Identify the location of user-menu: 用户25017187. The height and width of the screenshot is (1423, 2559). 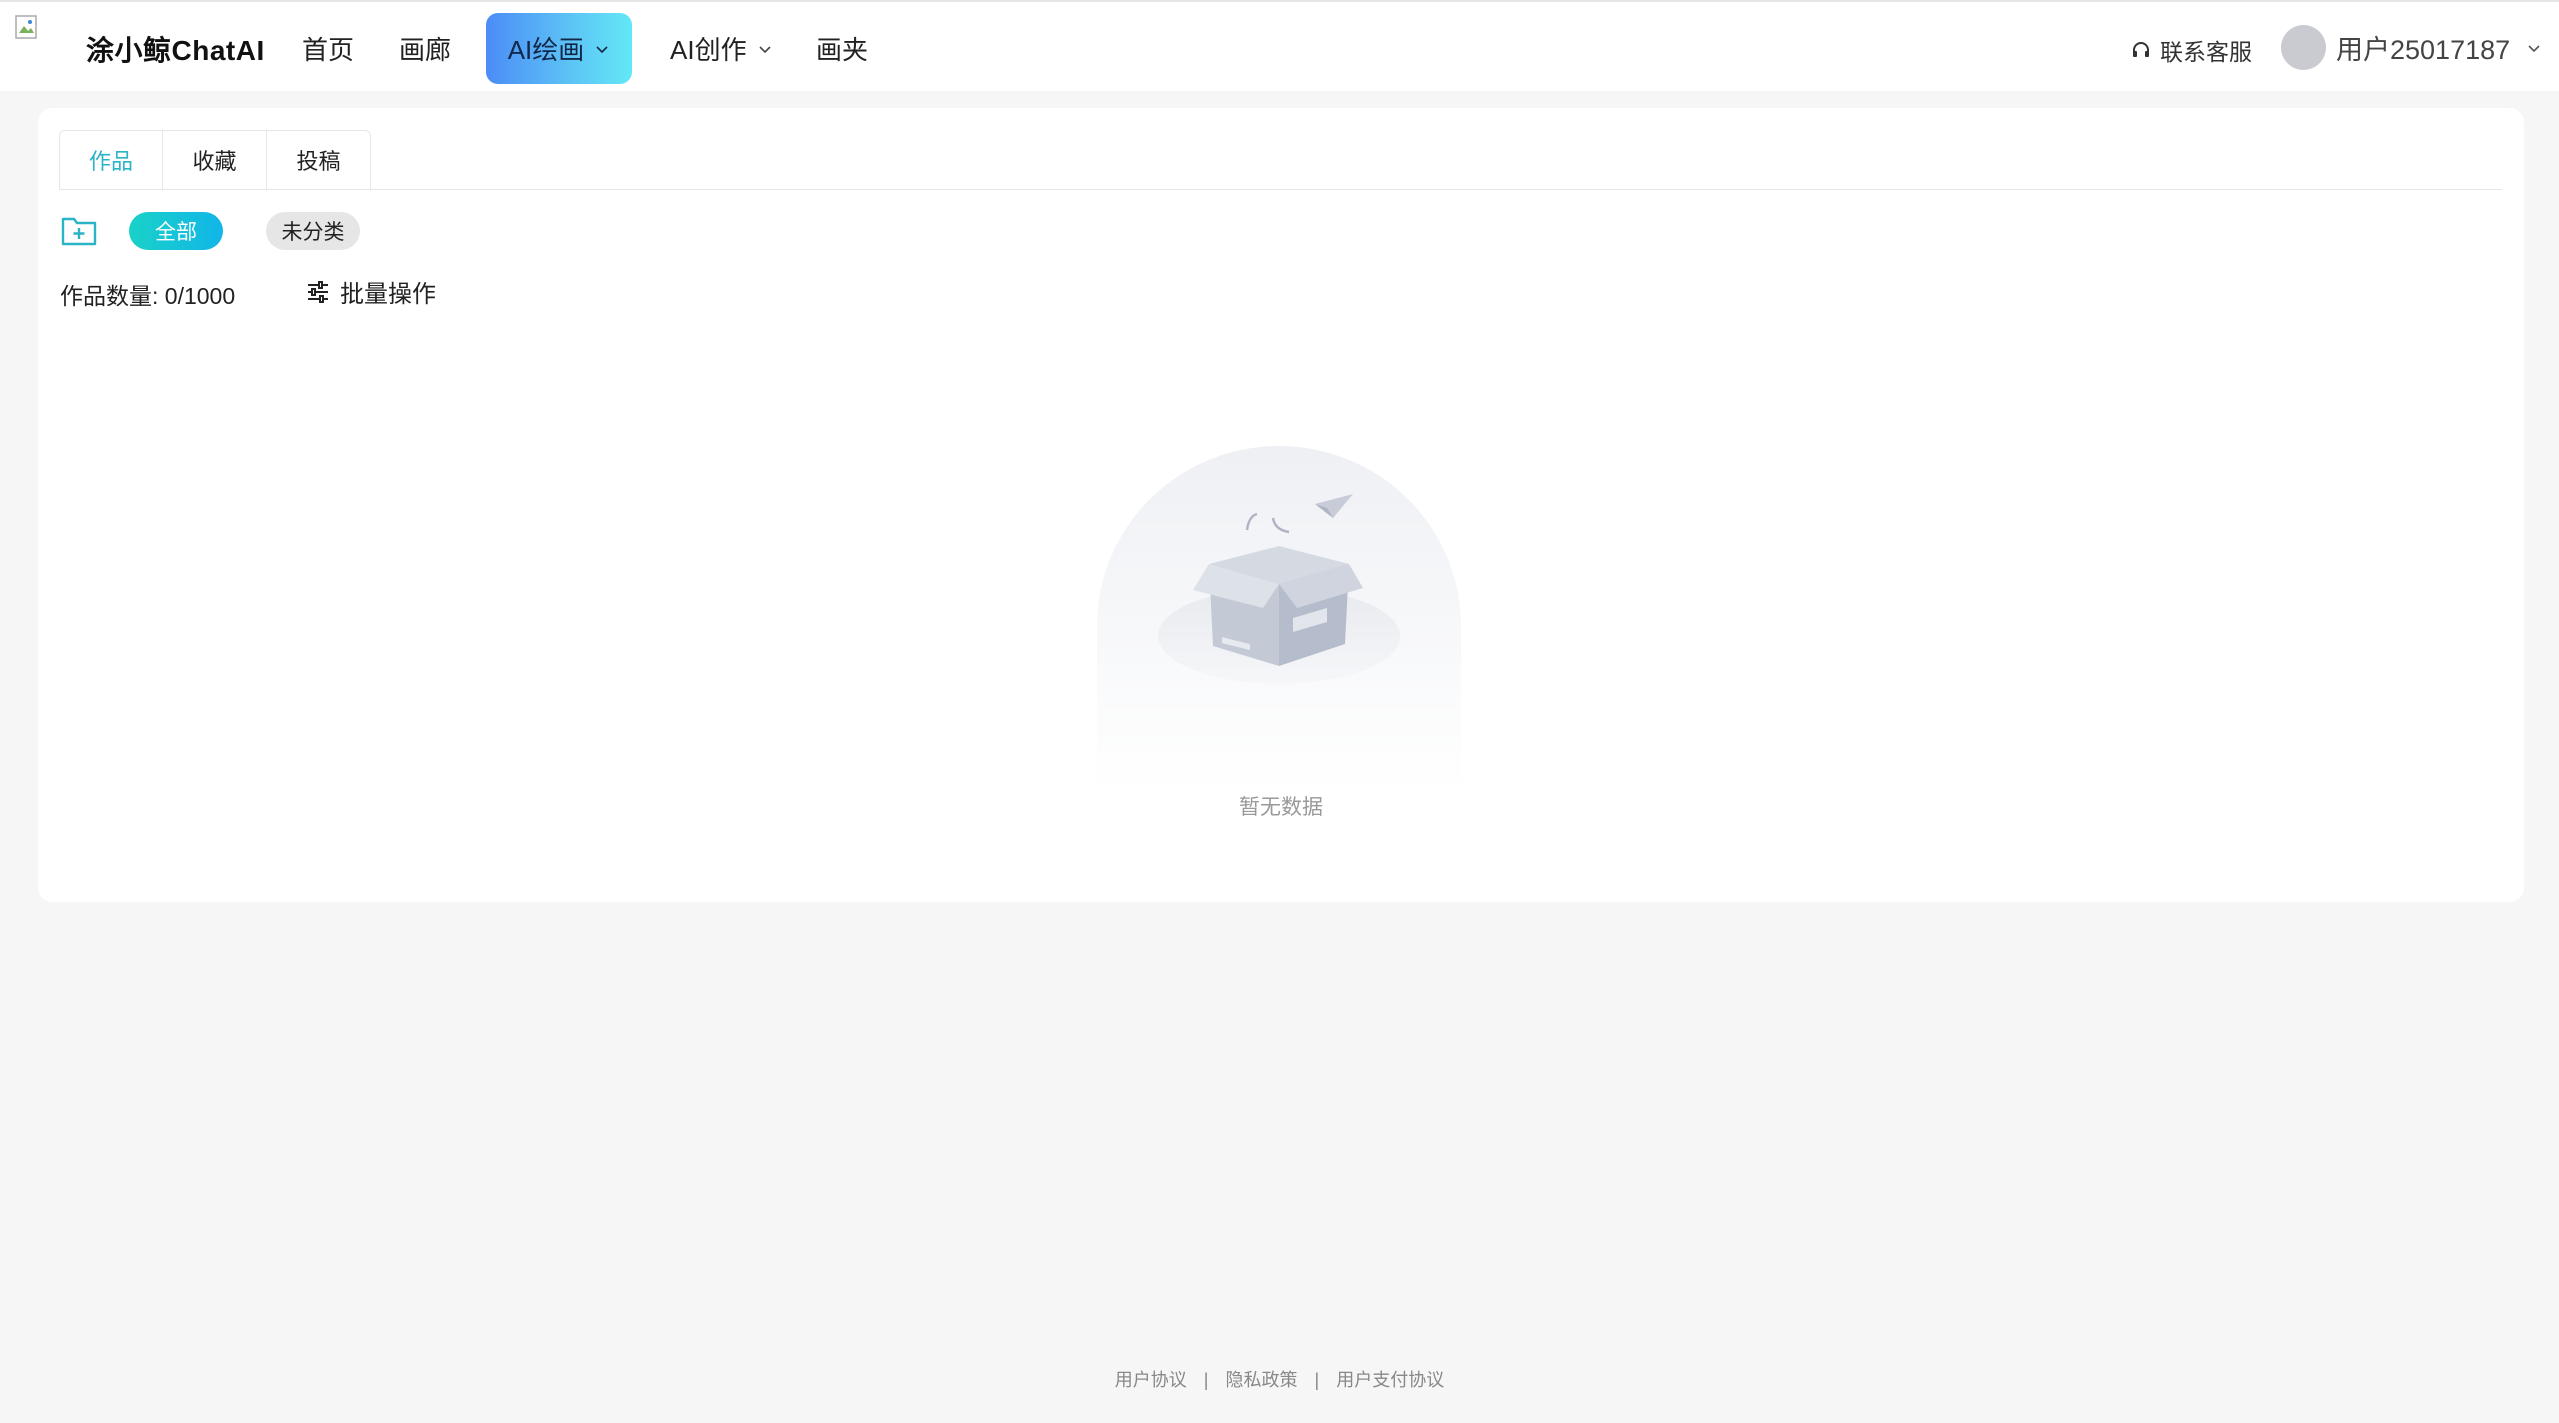
(2411, 47).